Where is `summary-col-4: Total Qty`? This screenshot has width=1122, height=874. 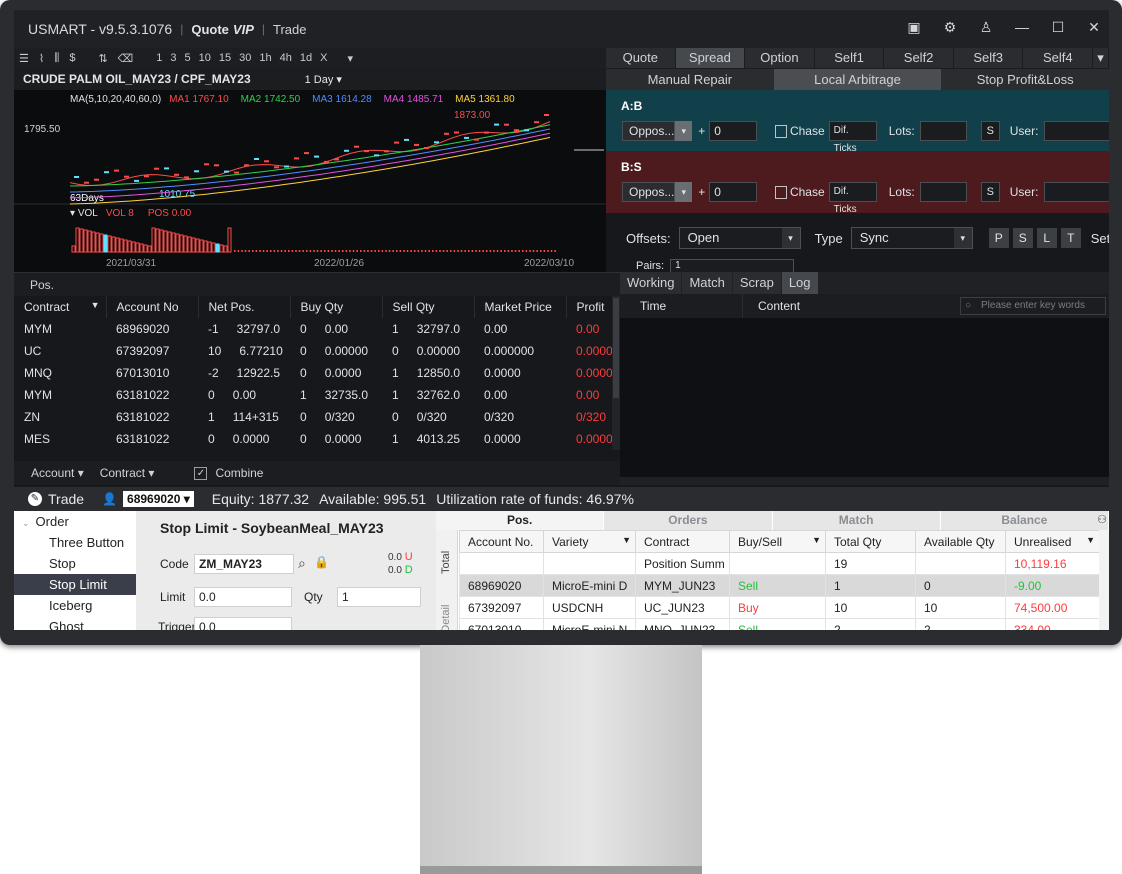
summary-col-4: Total Qty is located at coordinates (870, 541).